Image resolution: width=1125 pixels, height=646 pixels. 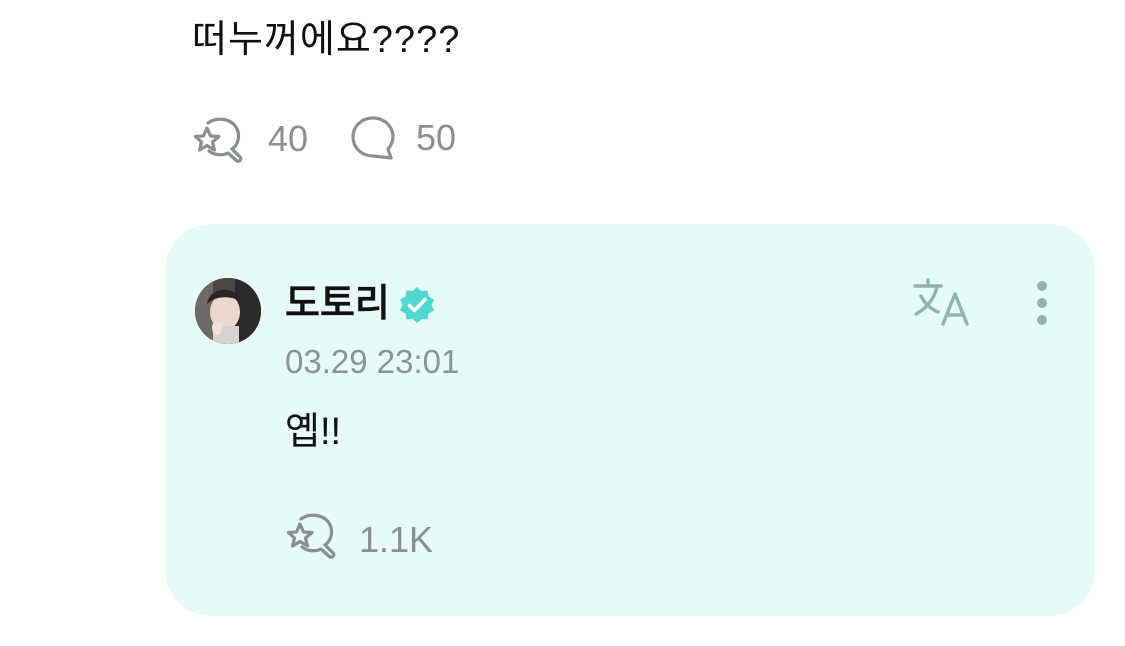 I want to click on post-comment-count: 50, so click(x=436, y=137).